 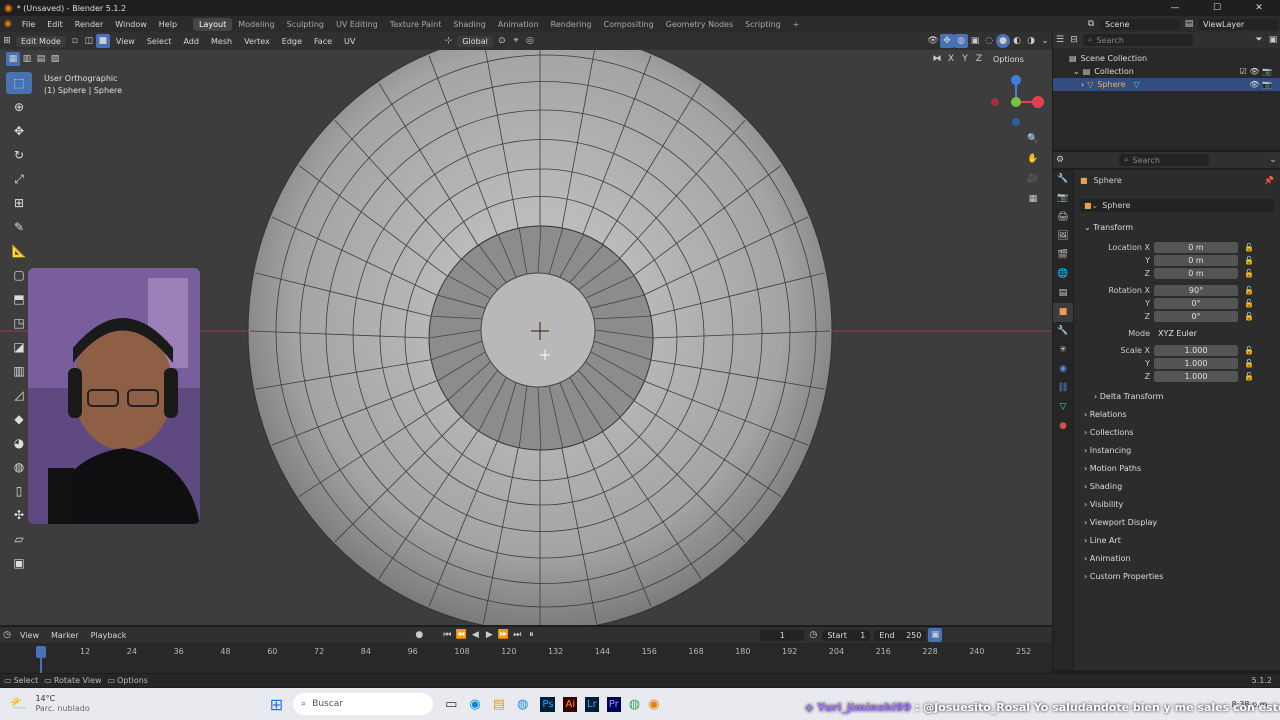 I want to click on scale-y-field: 1.000, so click(x=1196, y=363).